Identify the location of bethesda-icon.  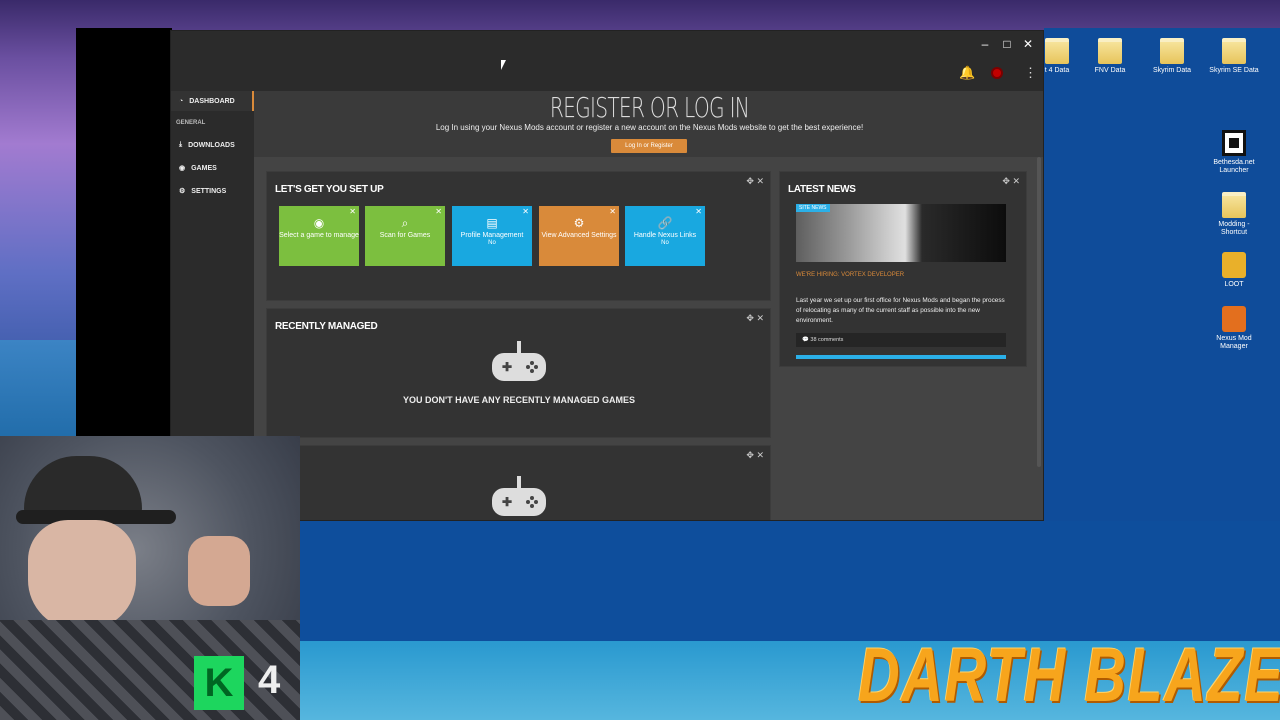
(1234, 143).